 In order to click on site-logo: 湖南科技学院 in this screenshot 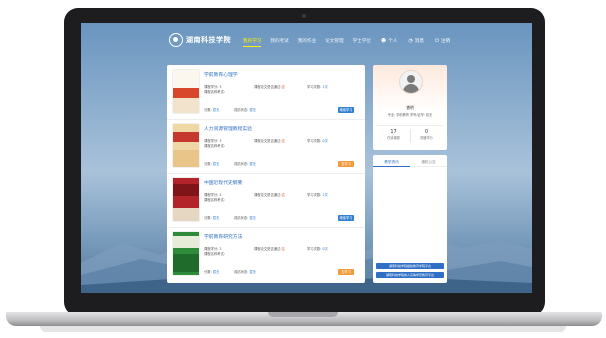, I will do `click(200, 40)`.